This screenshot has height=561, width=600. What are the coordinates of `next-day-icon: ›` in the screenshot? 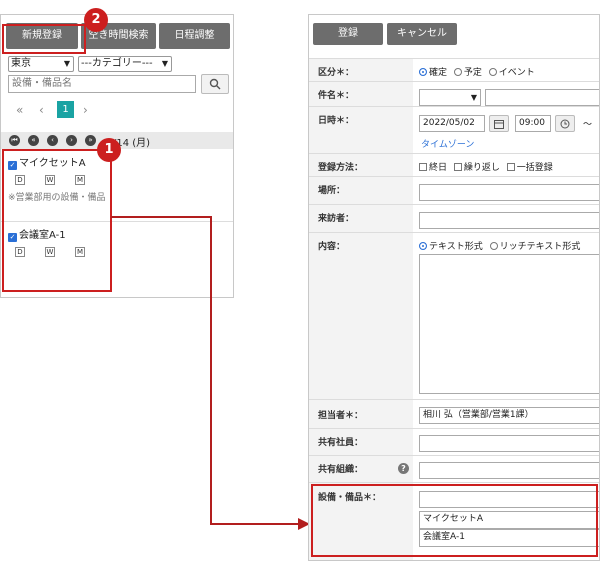 It's located at (71, 140).